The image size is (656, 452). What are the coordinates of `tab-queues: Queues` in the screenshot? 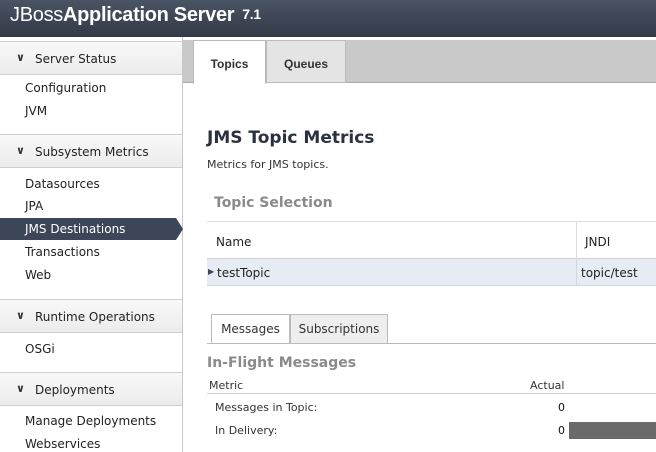 It's located at (306, 61).